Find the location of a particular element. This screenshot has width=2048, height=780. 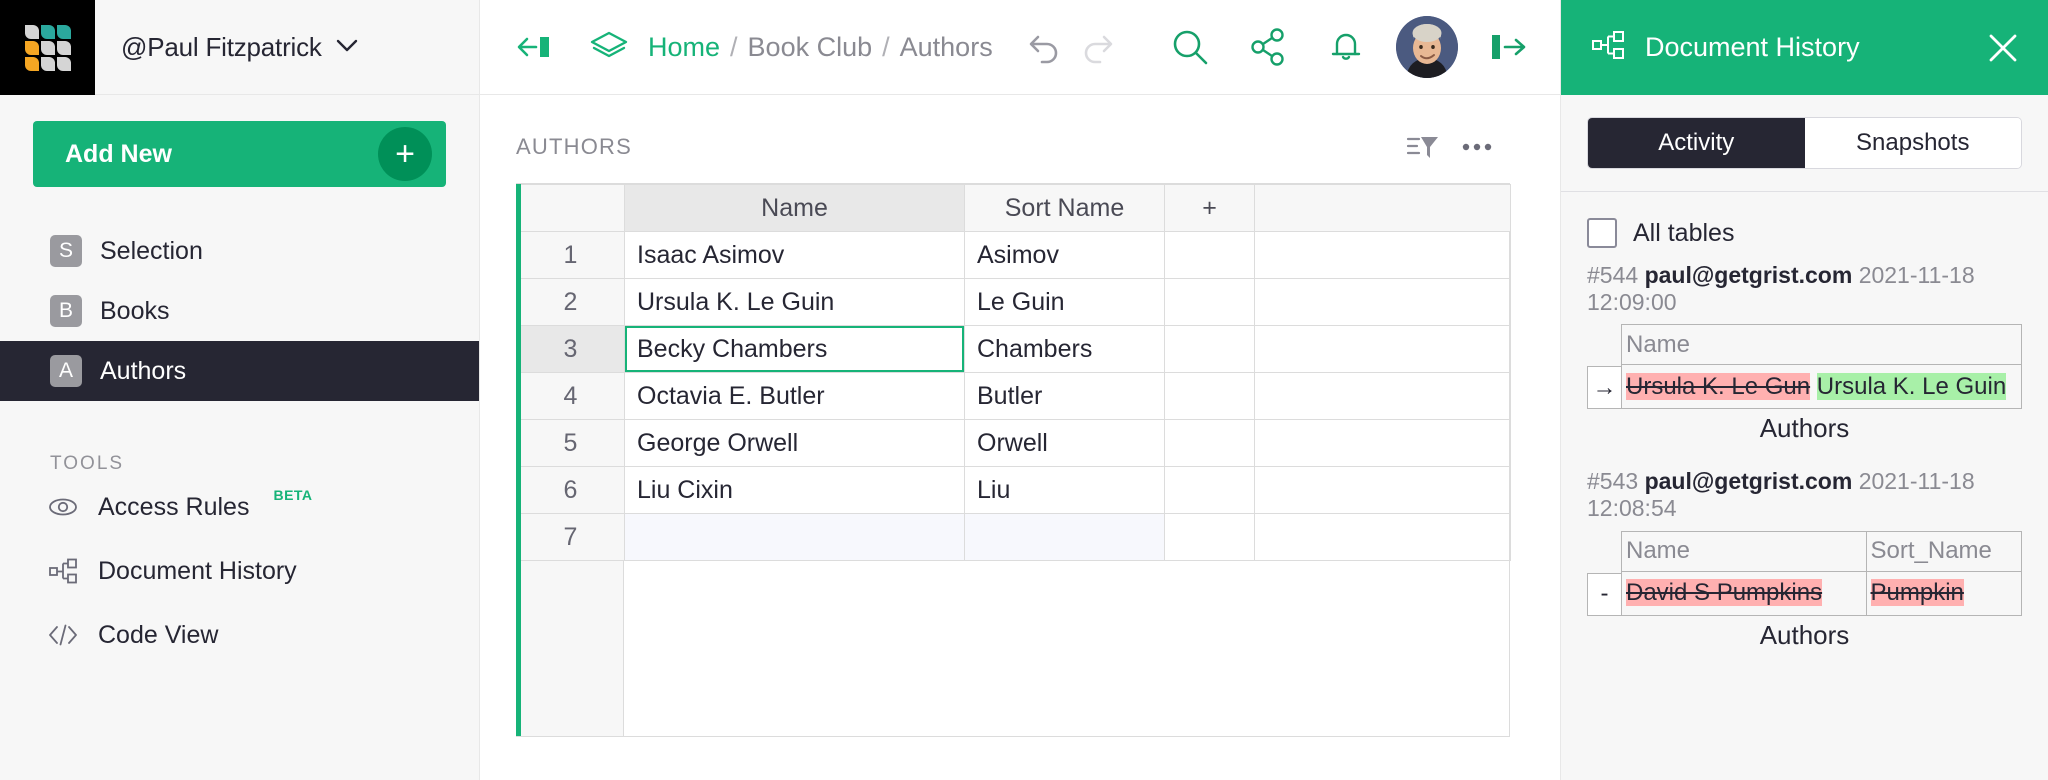

layers-icon is located at coordinates (609, 47).